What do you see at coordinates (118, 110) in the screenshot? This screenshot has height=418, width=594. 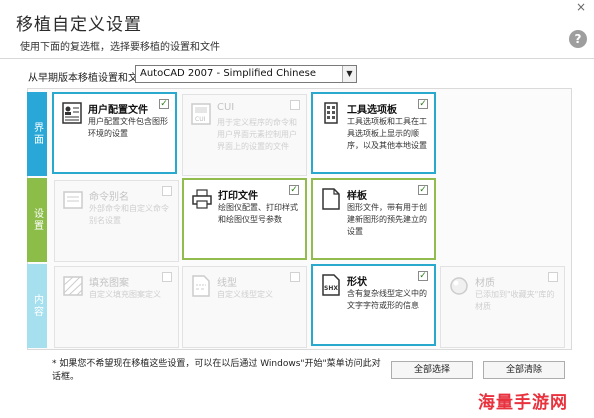 I see `card-title: 用户配置文件` at bounding box center [118, 110].